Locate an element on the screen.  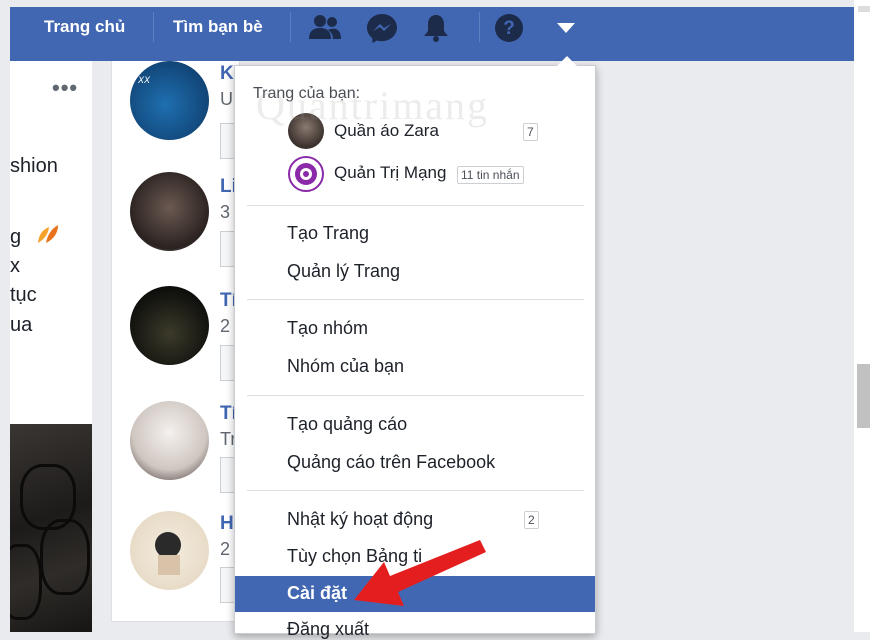
create-ad-item: Tạo quảng cáo is located at coordinates (347, 424).